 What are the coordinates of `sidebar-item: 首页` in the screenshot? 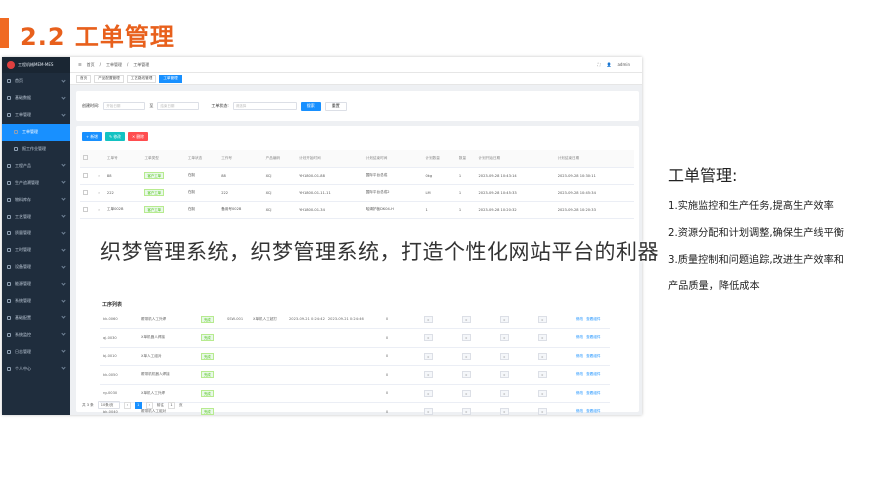 It's located at (36, 81).